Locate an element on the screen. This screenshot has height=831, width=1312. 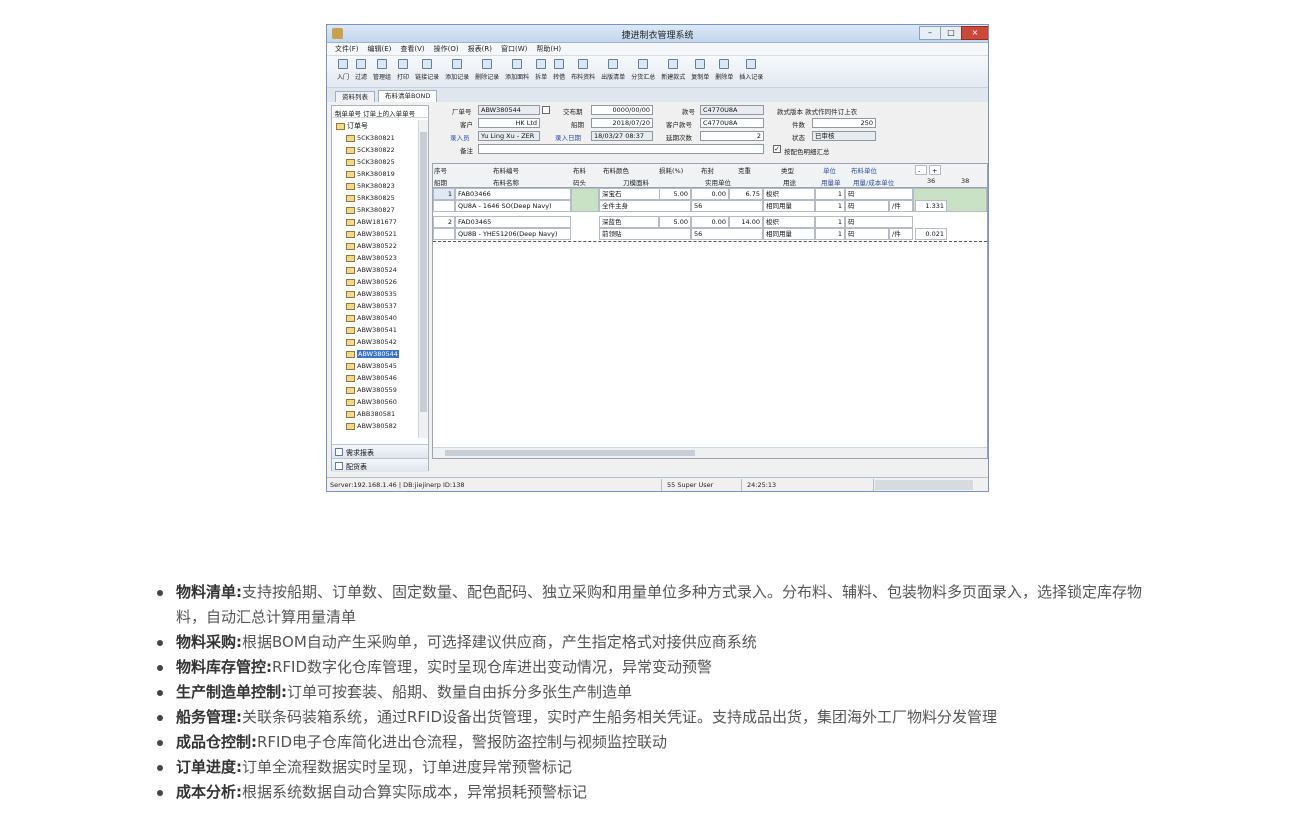
tree-order-item: ABW380535 is located at coordinates (375, 294).